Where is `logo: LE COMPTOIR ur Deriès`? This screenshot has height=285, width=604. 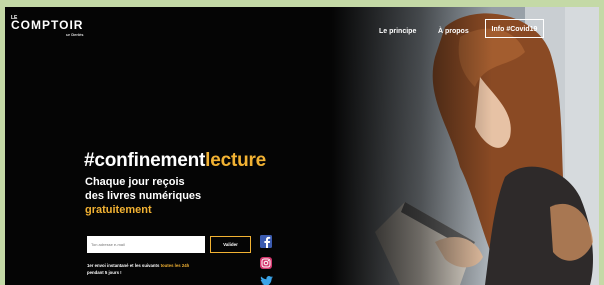
logo: LE COMPTOIR ur Deriès is located at coordinates (47, 26).